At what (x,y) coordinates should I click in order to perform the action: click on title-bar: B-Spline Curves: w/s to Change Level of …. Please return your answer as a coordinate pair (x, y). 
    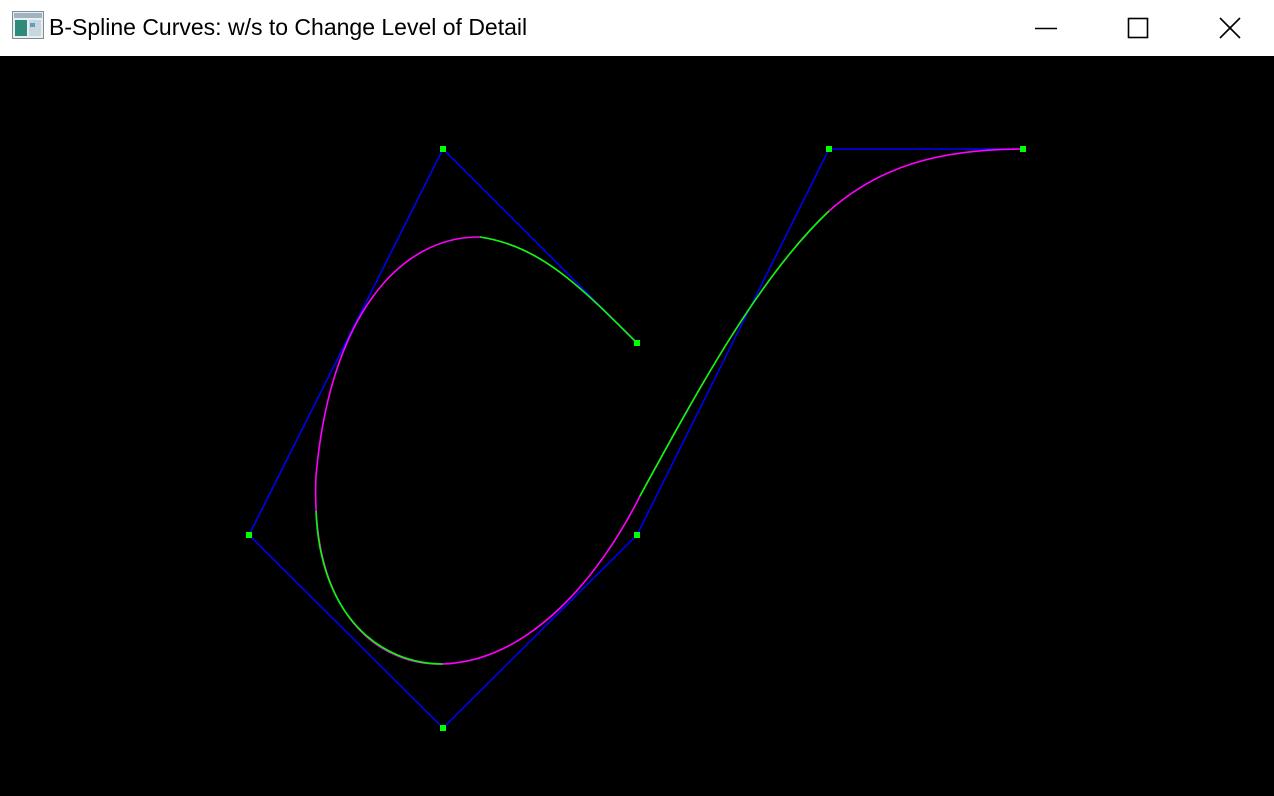
    Looking at the image, I should click on (637, 28).